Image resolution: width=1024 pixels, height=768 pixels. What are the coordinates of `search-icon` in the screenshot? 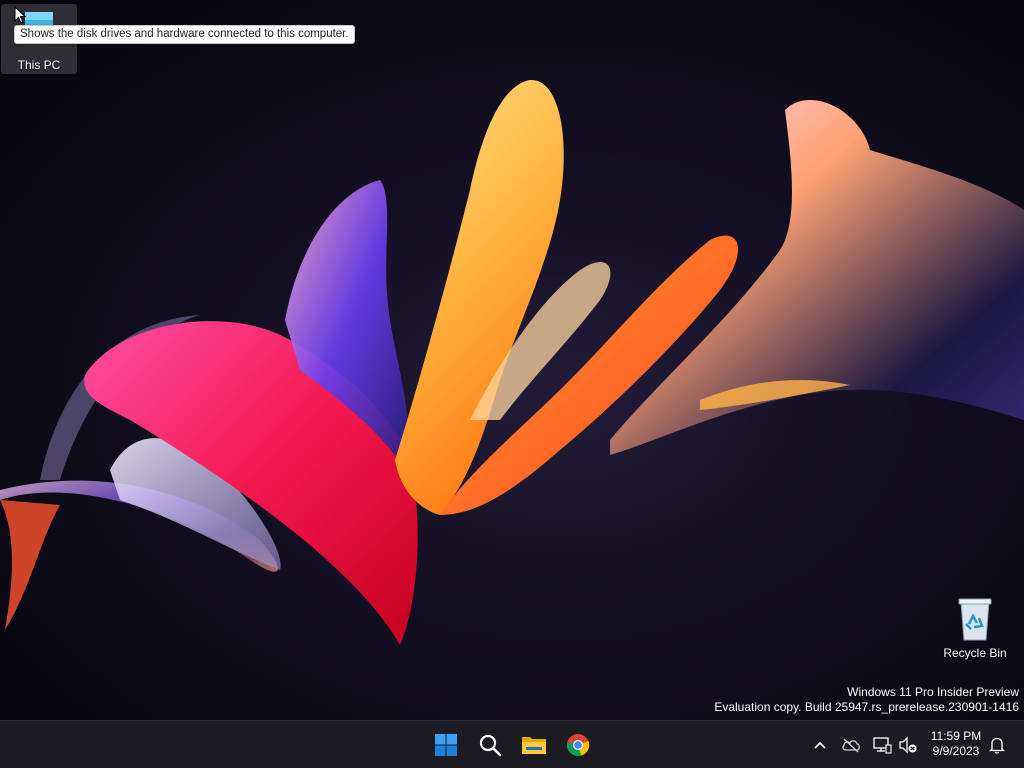 It's located at (490, 745).